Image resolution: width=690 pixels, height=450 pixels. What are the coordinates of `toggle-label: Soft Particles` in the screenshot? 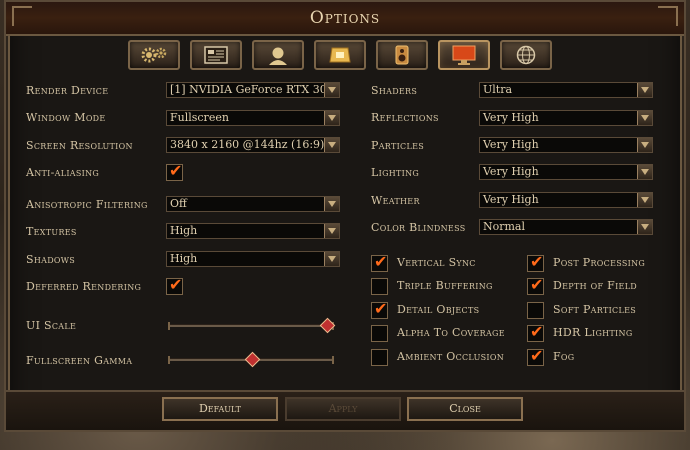 It's located at (594, 309).